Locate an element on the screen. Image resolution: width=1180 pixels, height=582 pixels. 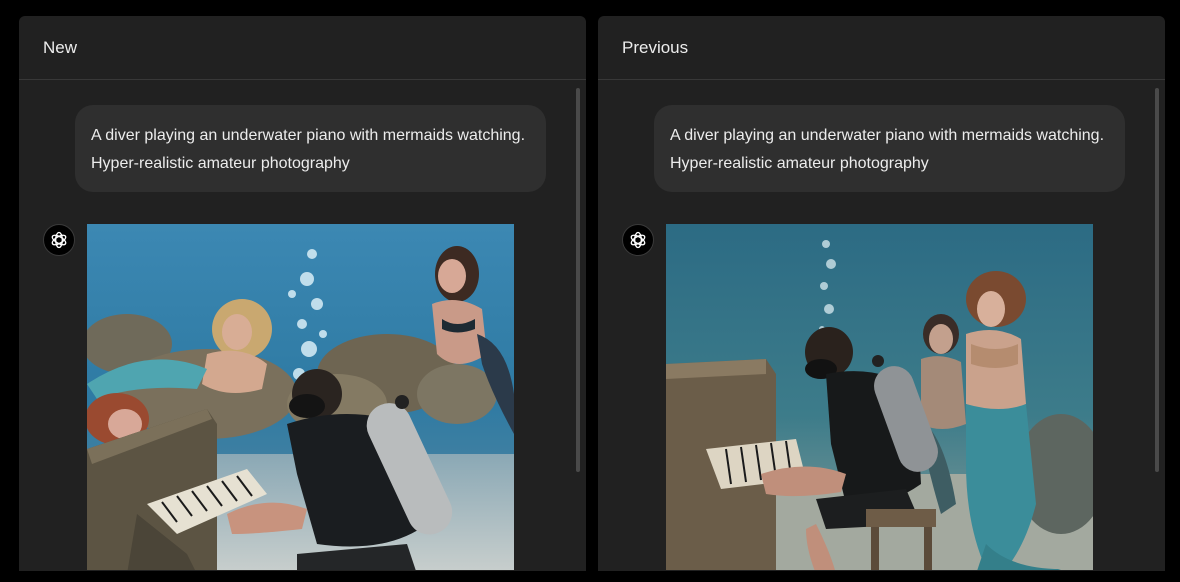
panel-header: New is located at coordinates (302, 48).